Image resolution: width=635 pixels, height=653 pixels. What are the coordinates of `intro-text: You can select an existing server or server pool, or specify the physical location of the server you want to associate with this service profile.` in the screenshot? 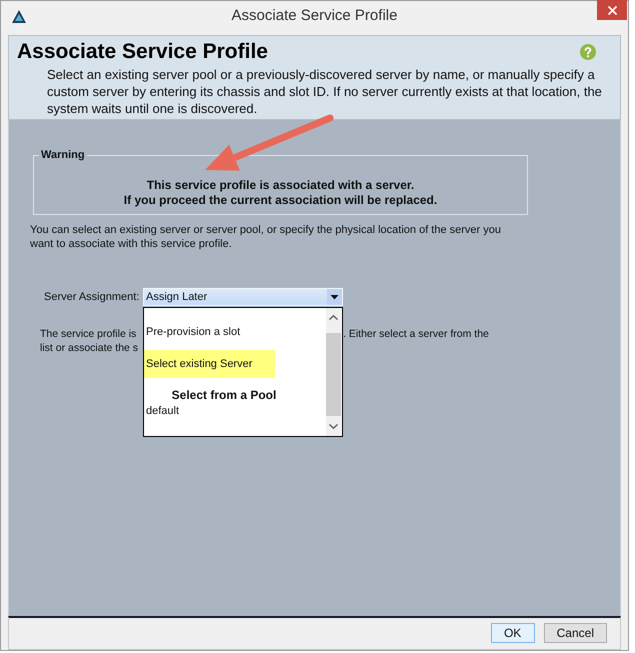 It's located at (266, 237).